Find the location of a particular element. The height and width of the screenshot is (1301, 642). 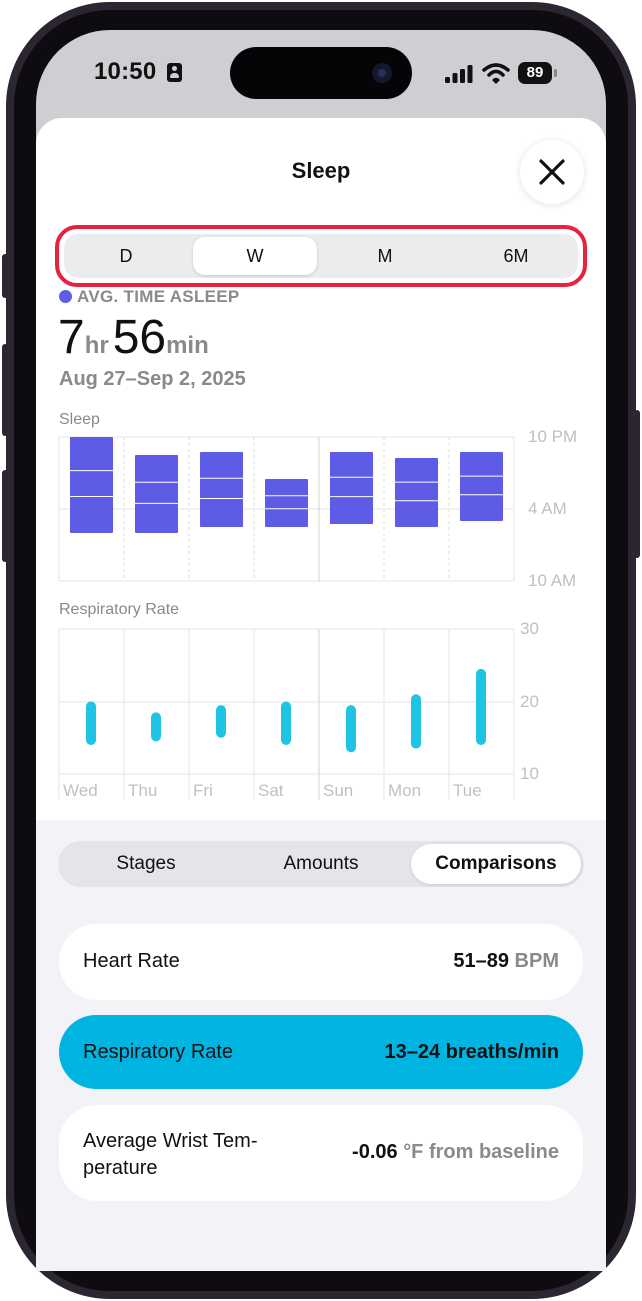

heart-rate-value: 51–89 BPM is located at coordinates (506, 961).